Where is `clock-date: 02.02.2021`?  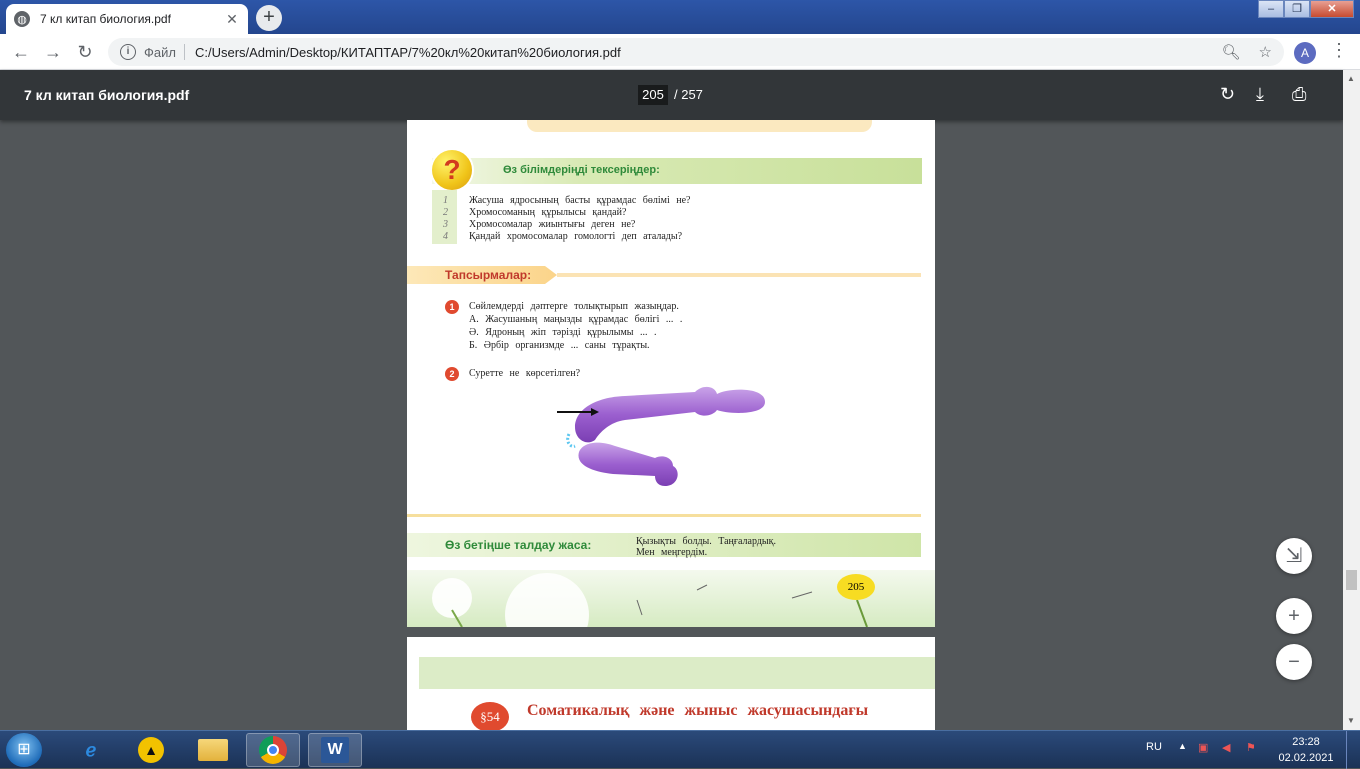
clock-date: 02.02.2021 is located at coordinates (1306, 758).